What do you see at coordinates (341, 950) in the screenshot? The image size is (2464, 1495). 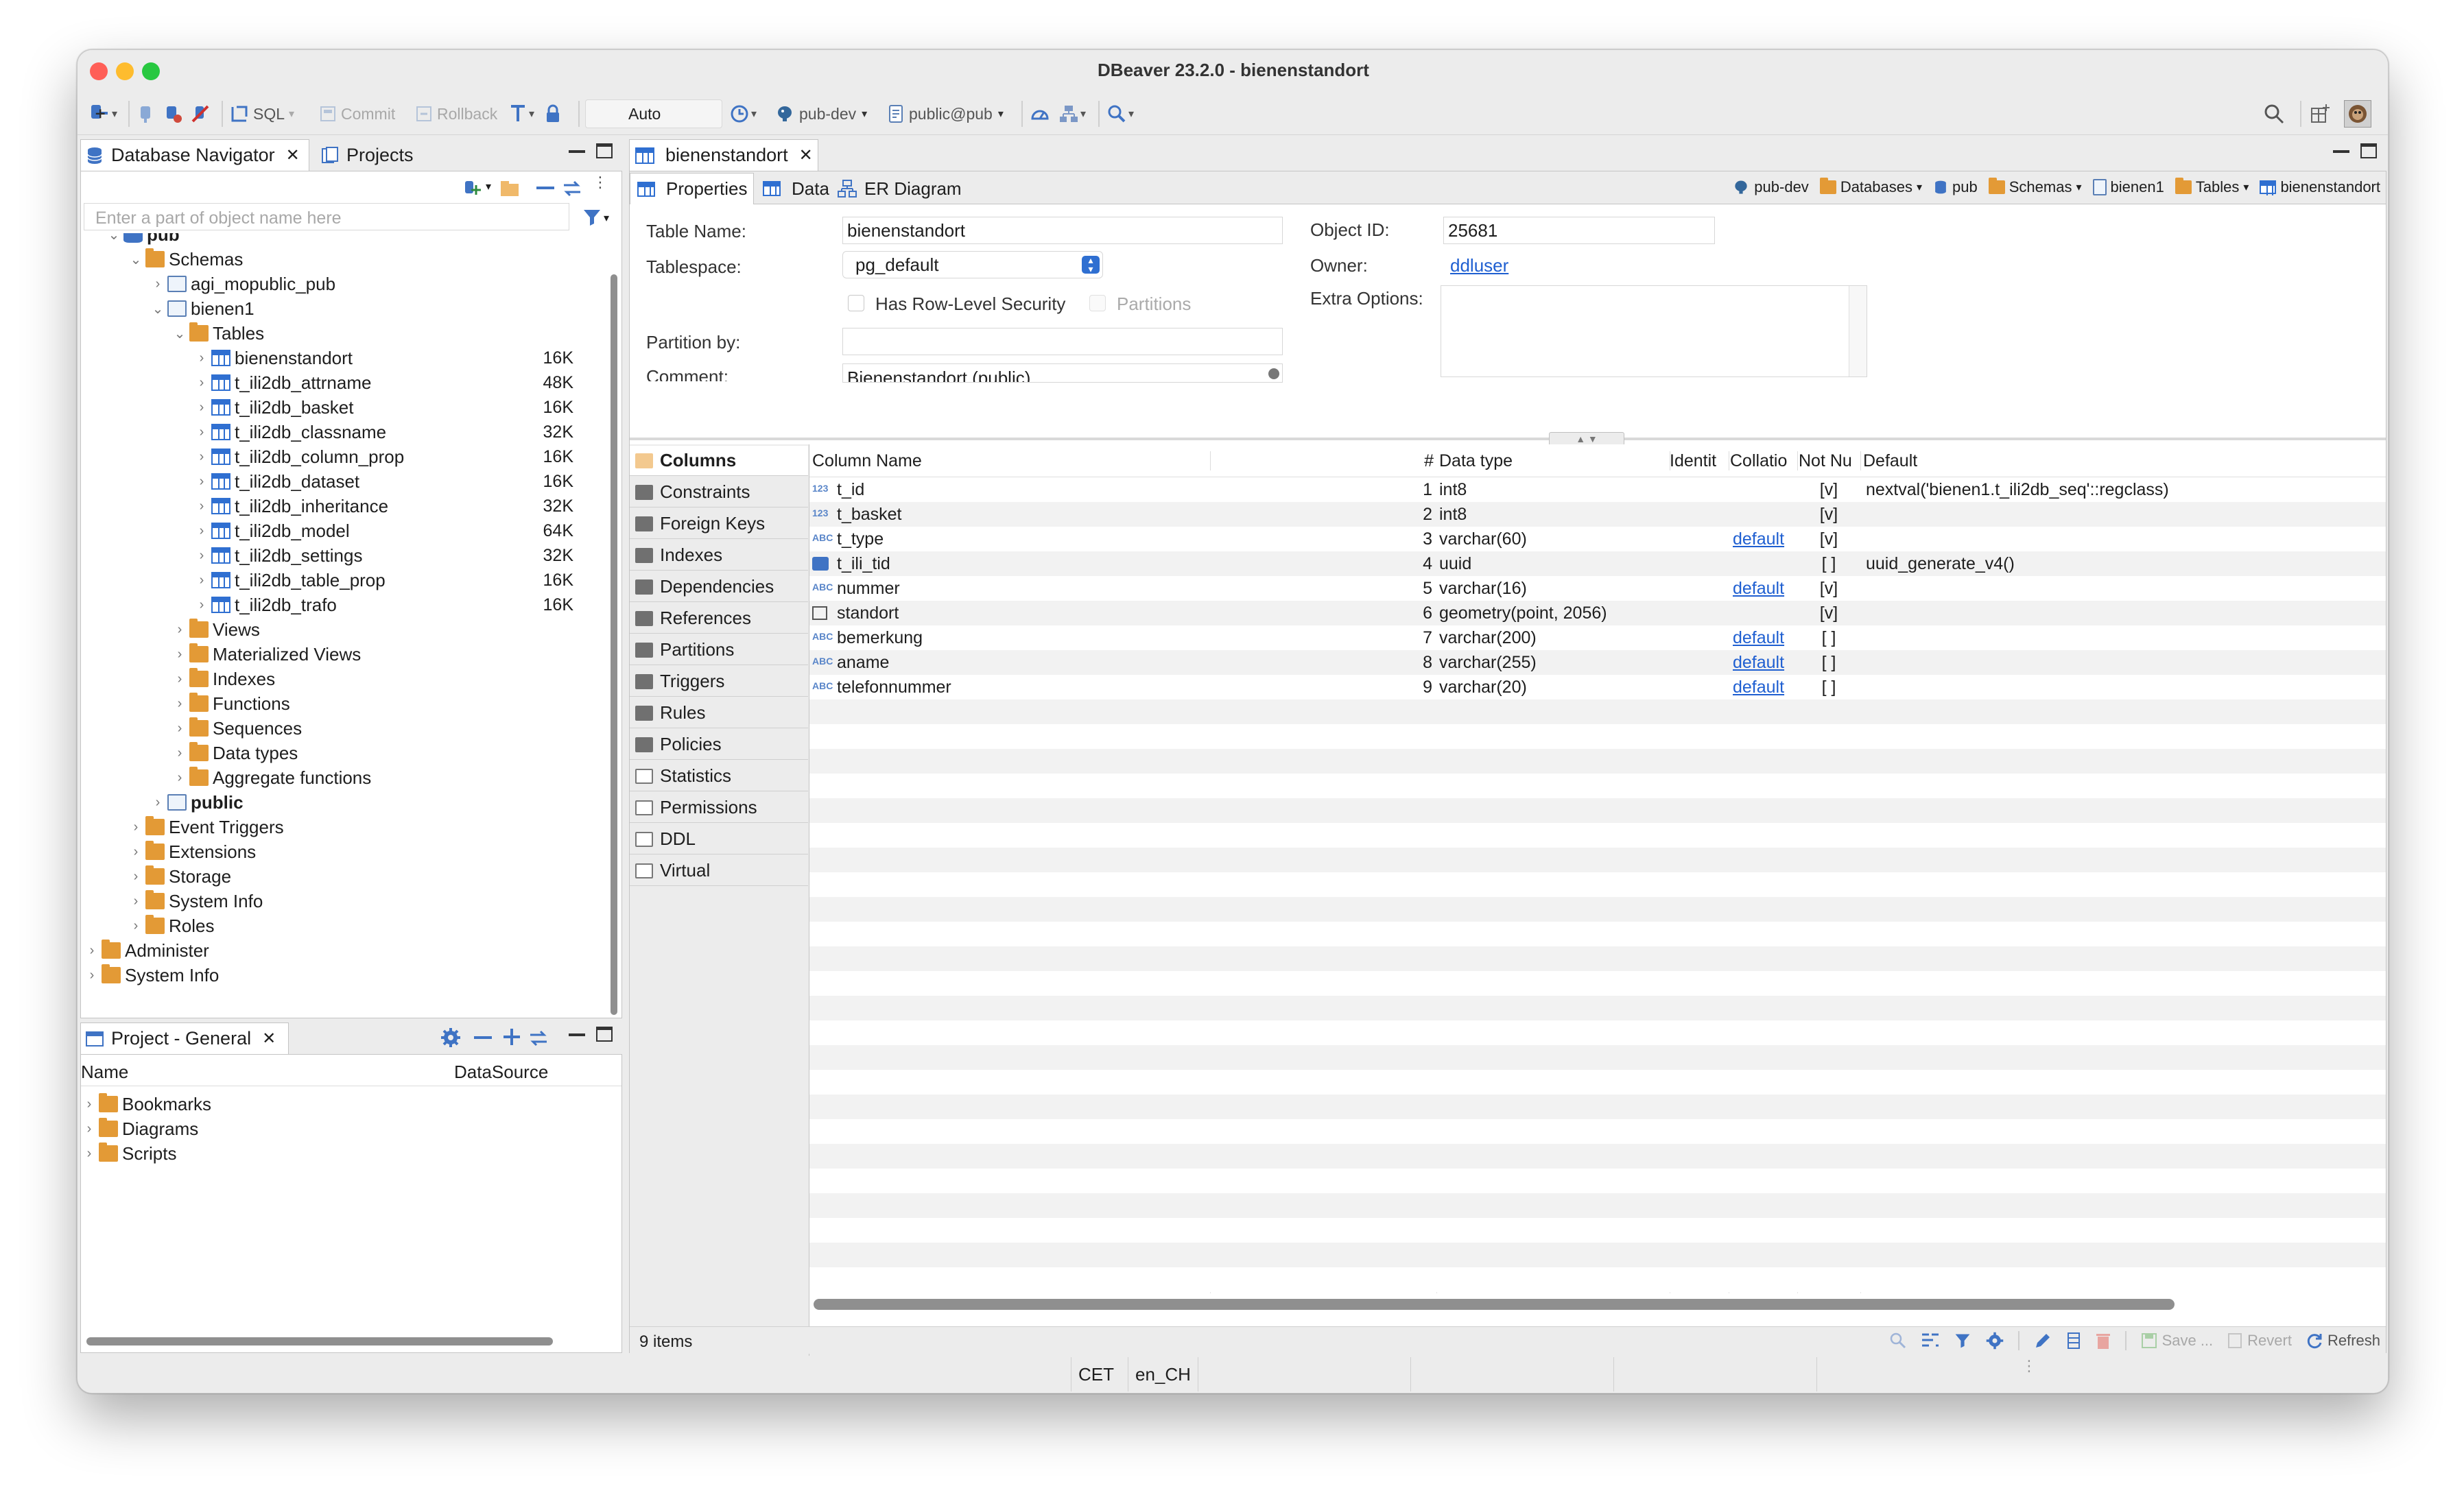 I see `tree-item: › Administer` at bounding box center [341, 950].